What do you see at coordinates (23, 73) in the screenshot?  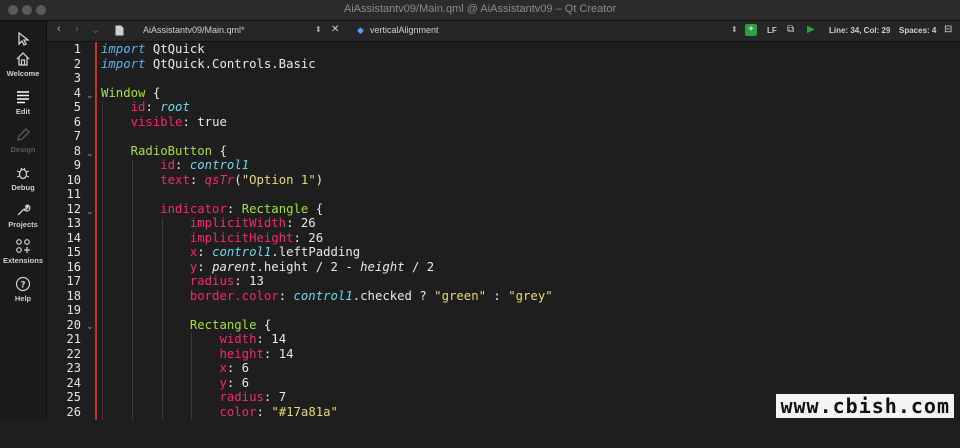 I see `sidebar-item-label: Welcome` at bounding box center [23, 73].